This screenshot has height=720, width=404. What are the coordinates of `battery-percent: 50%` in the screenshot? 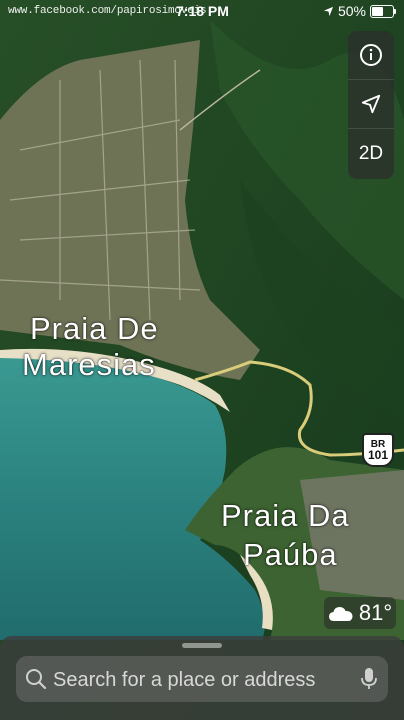 It's located at (351, 11).